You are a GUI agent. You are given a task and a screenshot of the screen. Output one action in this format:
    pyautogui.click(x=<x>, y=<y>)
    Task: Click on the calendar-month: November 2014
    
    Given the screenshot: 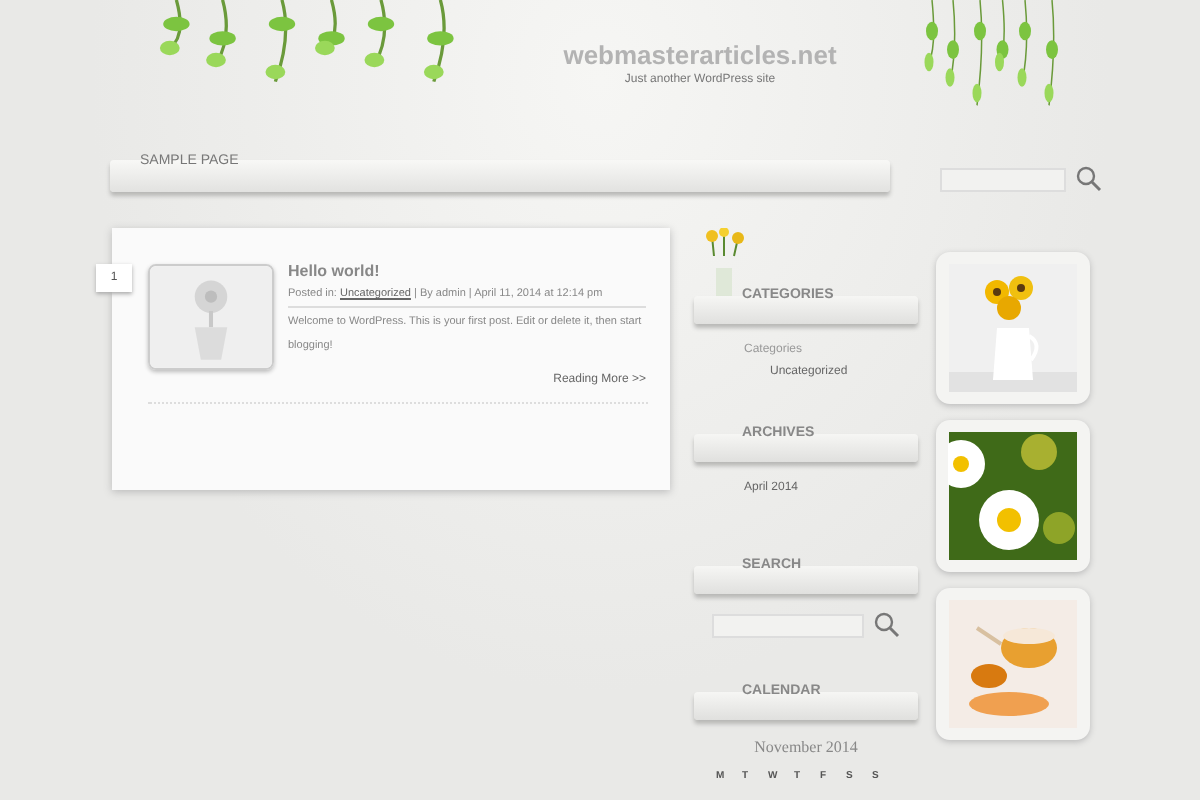 What is the action you would take?
    pyautogui.click(x=806, y=747)
    